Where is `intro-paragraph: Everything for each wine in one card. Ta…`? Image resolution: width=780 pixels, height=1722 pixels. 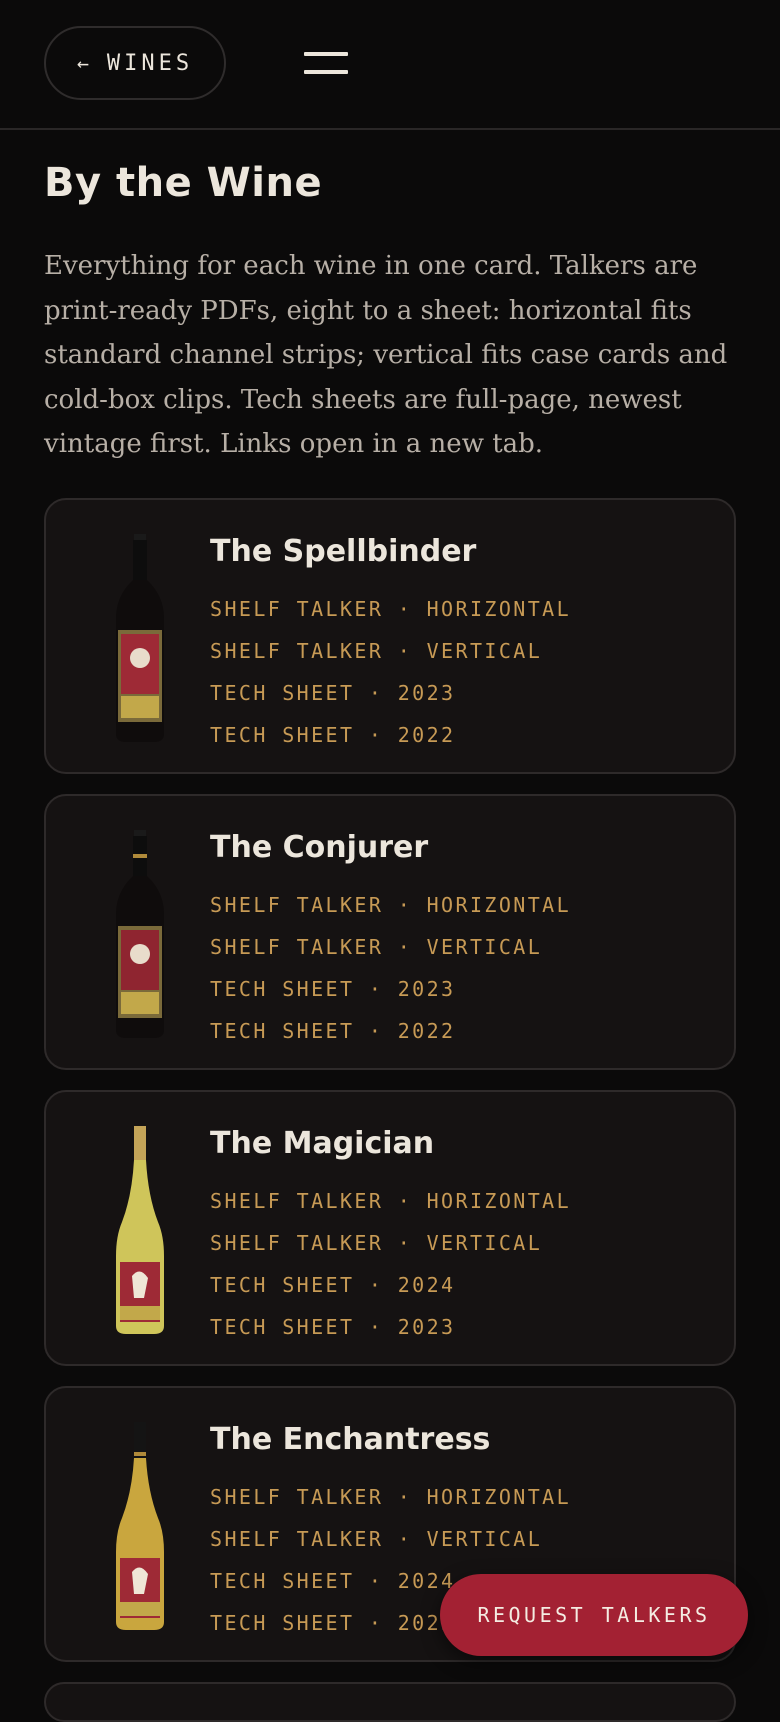
intro-paragraph: Everything for each wine in one card. Ta… is located at coordinates (386, 355).